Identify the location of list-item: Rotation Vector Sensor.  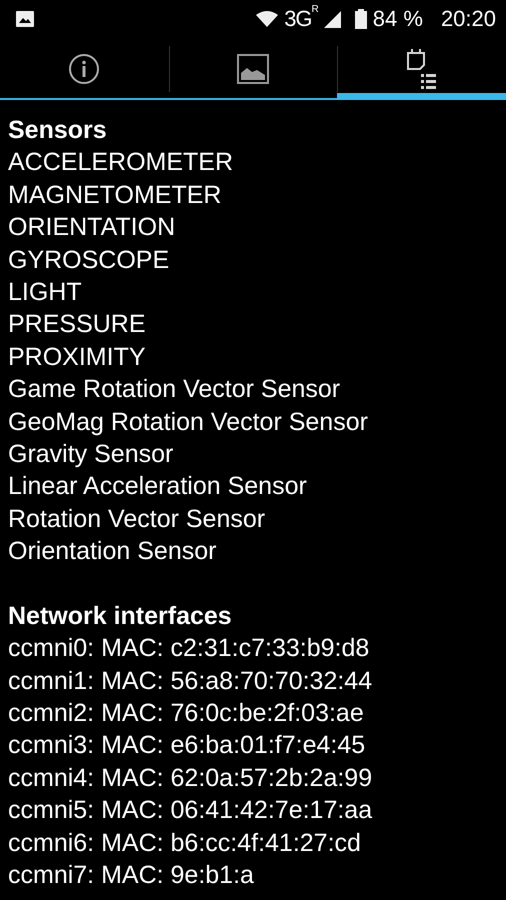
(137, 519).